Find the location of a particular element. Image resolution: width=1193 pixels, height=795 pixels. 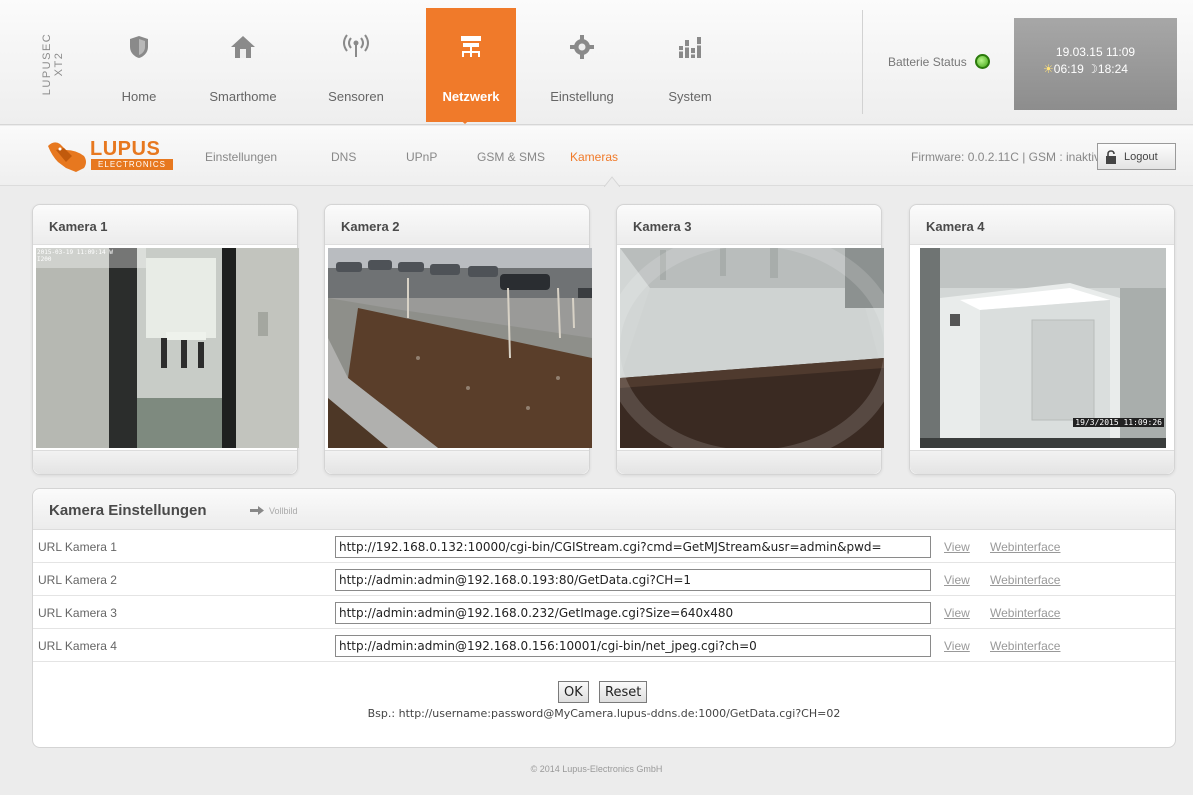

camera-card-header: Kamera 3 is located at coordinates (749, 225).